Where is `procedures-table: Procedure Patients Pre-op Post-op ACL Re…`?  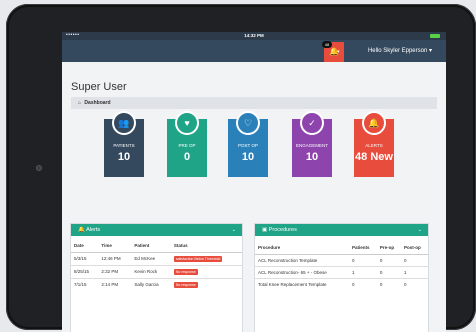 procedures-table: Procedure Patients Pre-op Post-op ACL Re… is located at coordinates (341, 264).